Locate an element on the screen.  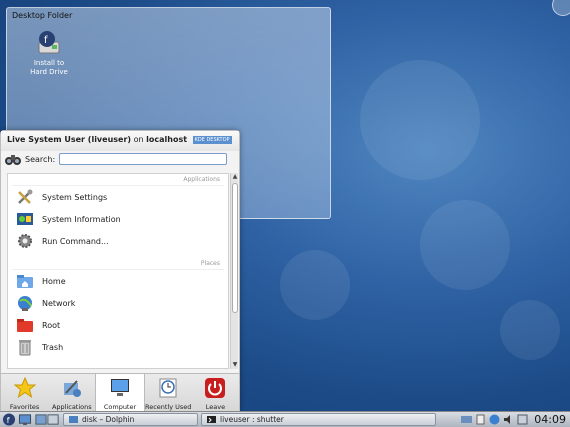
install-label: Install to Hard Drive is located at coordinates (49, 67).